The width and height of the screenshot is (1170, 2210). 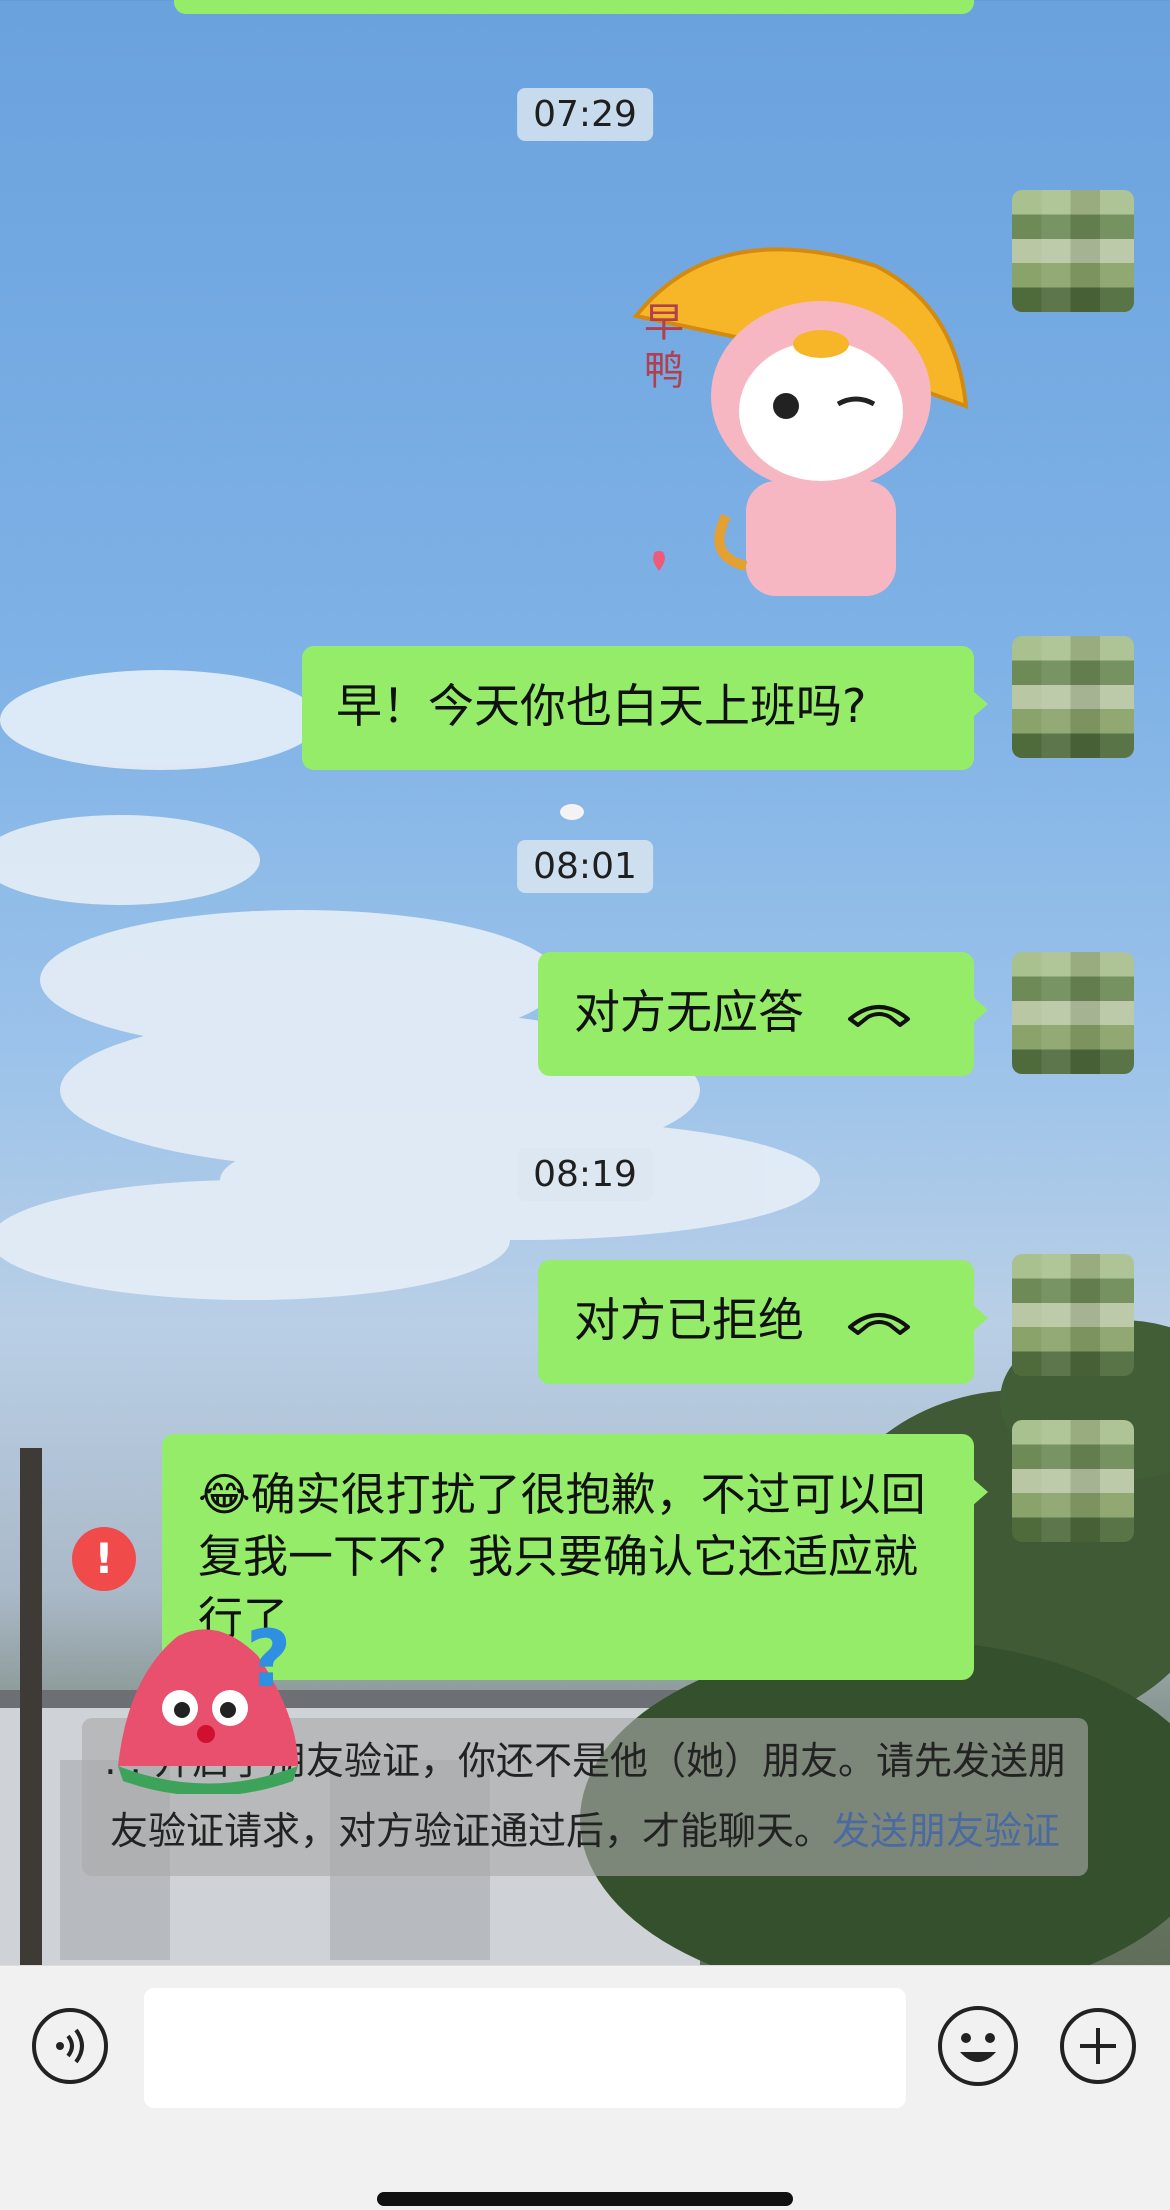 I want to click on watermelon-question-sticker: ?, so click(x=208, y=1705).